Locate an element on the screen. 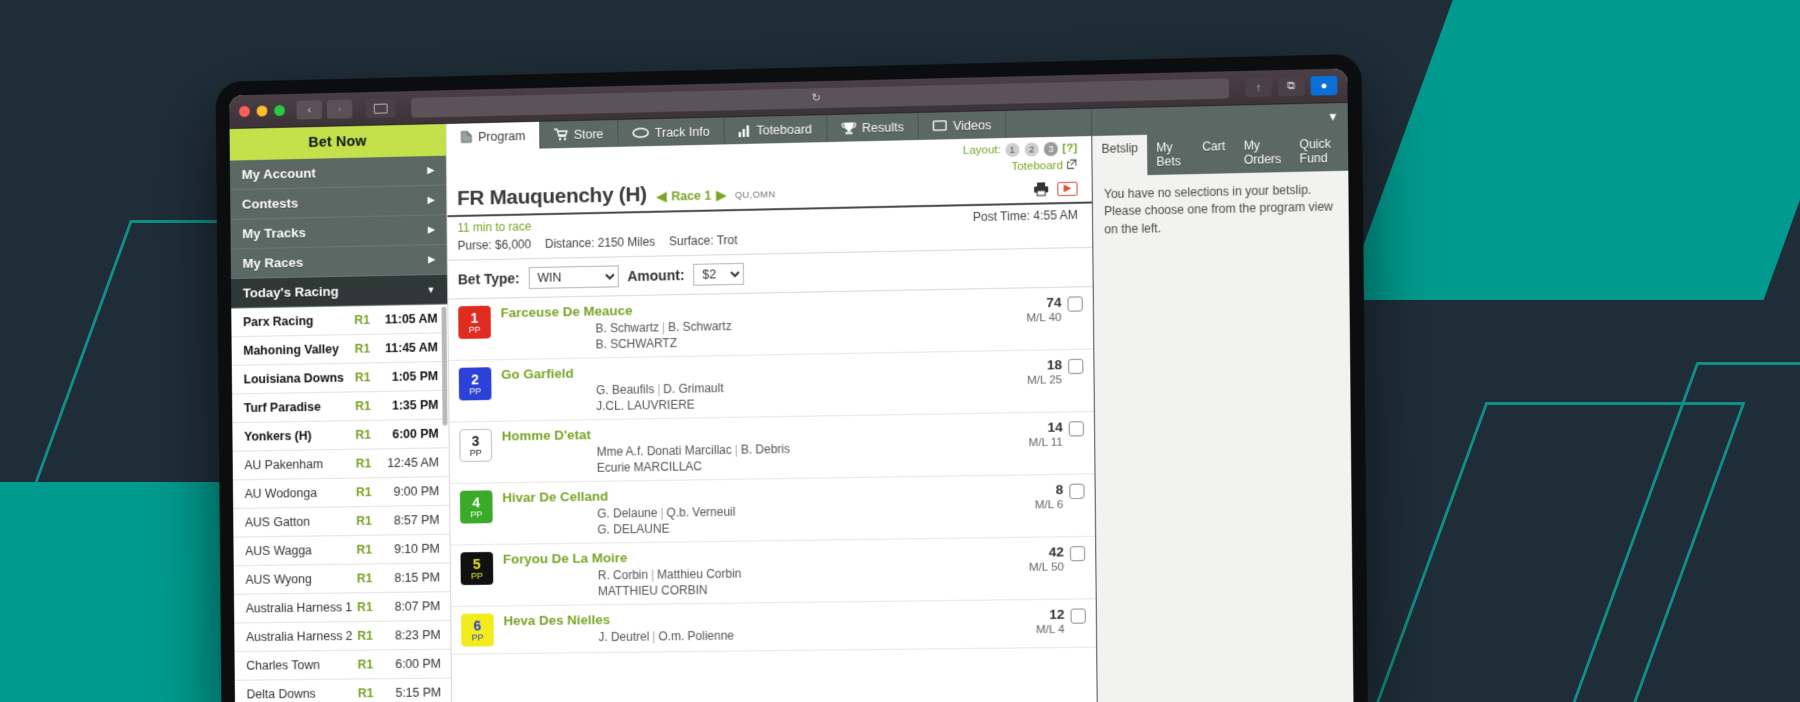 This screenshot has width=1800, height=702. morning-line-odds: M/L 11 is located at coordinates (1045, 443).